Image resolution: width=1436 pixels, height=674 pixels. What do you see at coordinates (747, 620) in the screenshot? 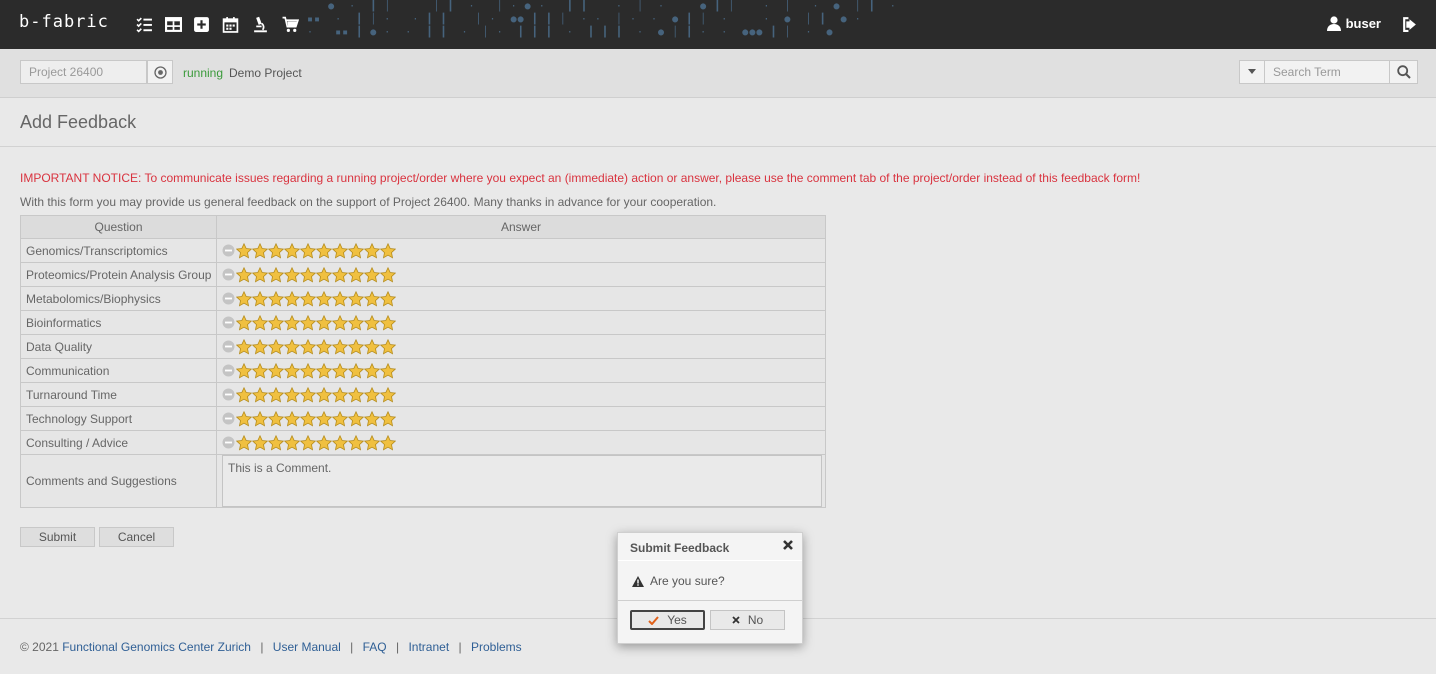
I see `no-button: No` at bounding box center [747, 620].